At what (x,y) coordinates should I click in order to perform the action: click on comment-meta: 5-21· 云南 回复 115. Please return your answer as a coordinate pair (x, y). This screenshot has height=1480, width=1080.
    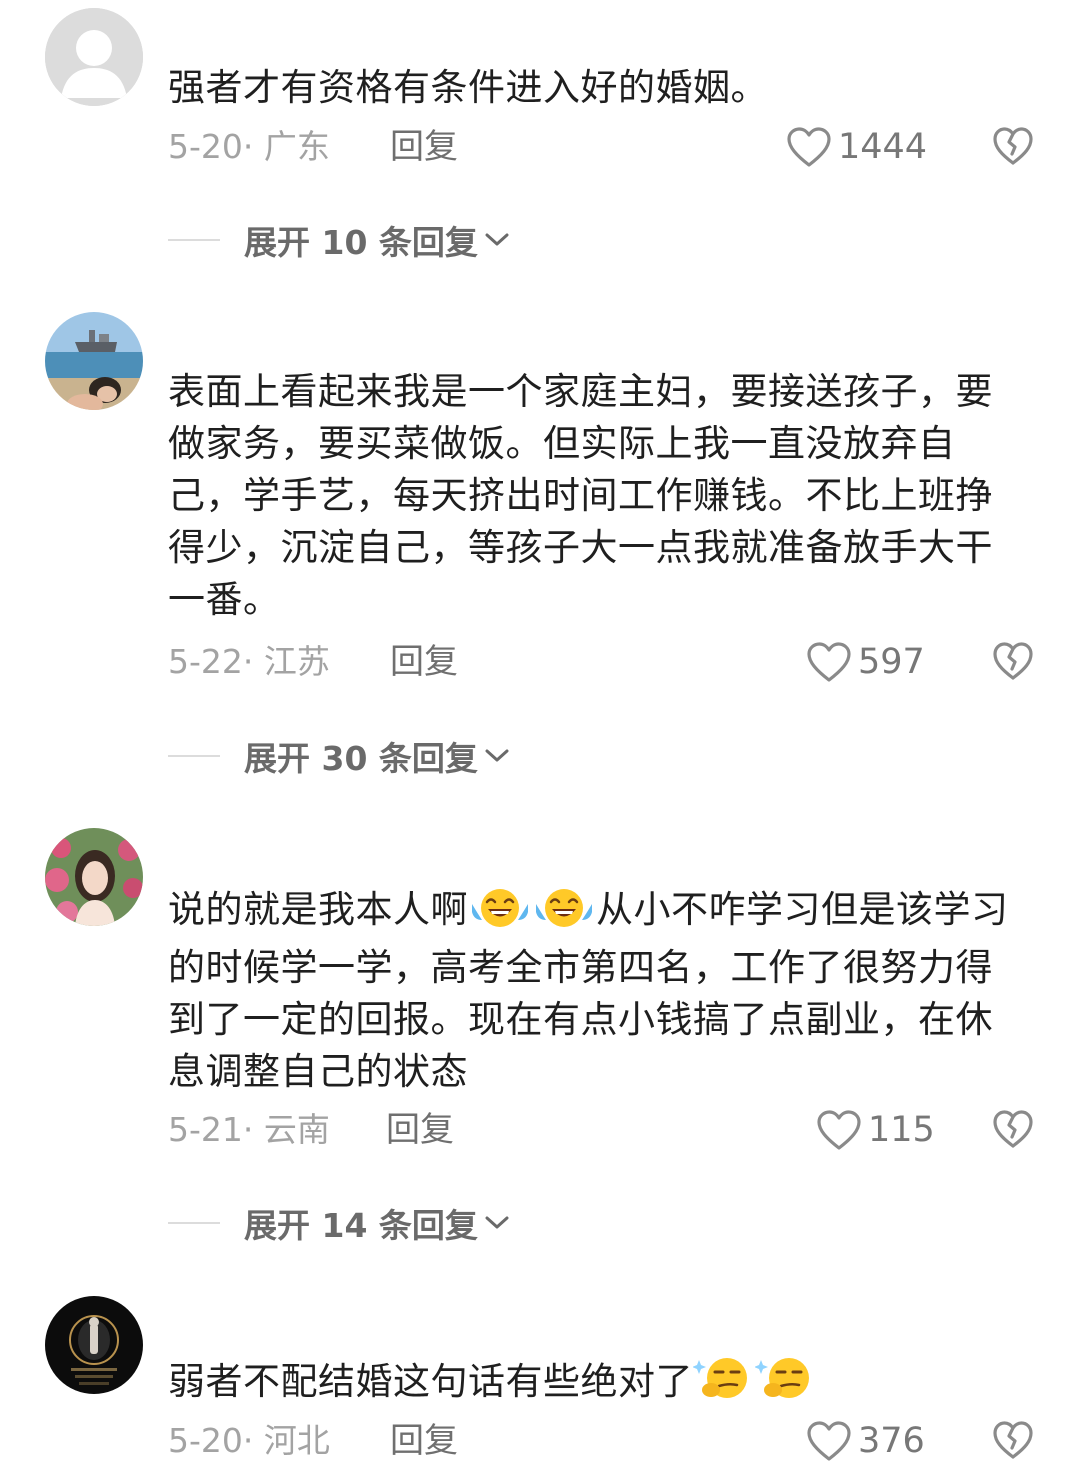
    Looking at the image, I should click on (604, 1130).